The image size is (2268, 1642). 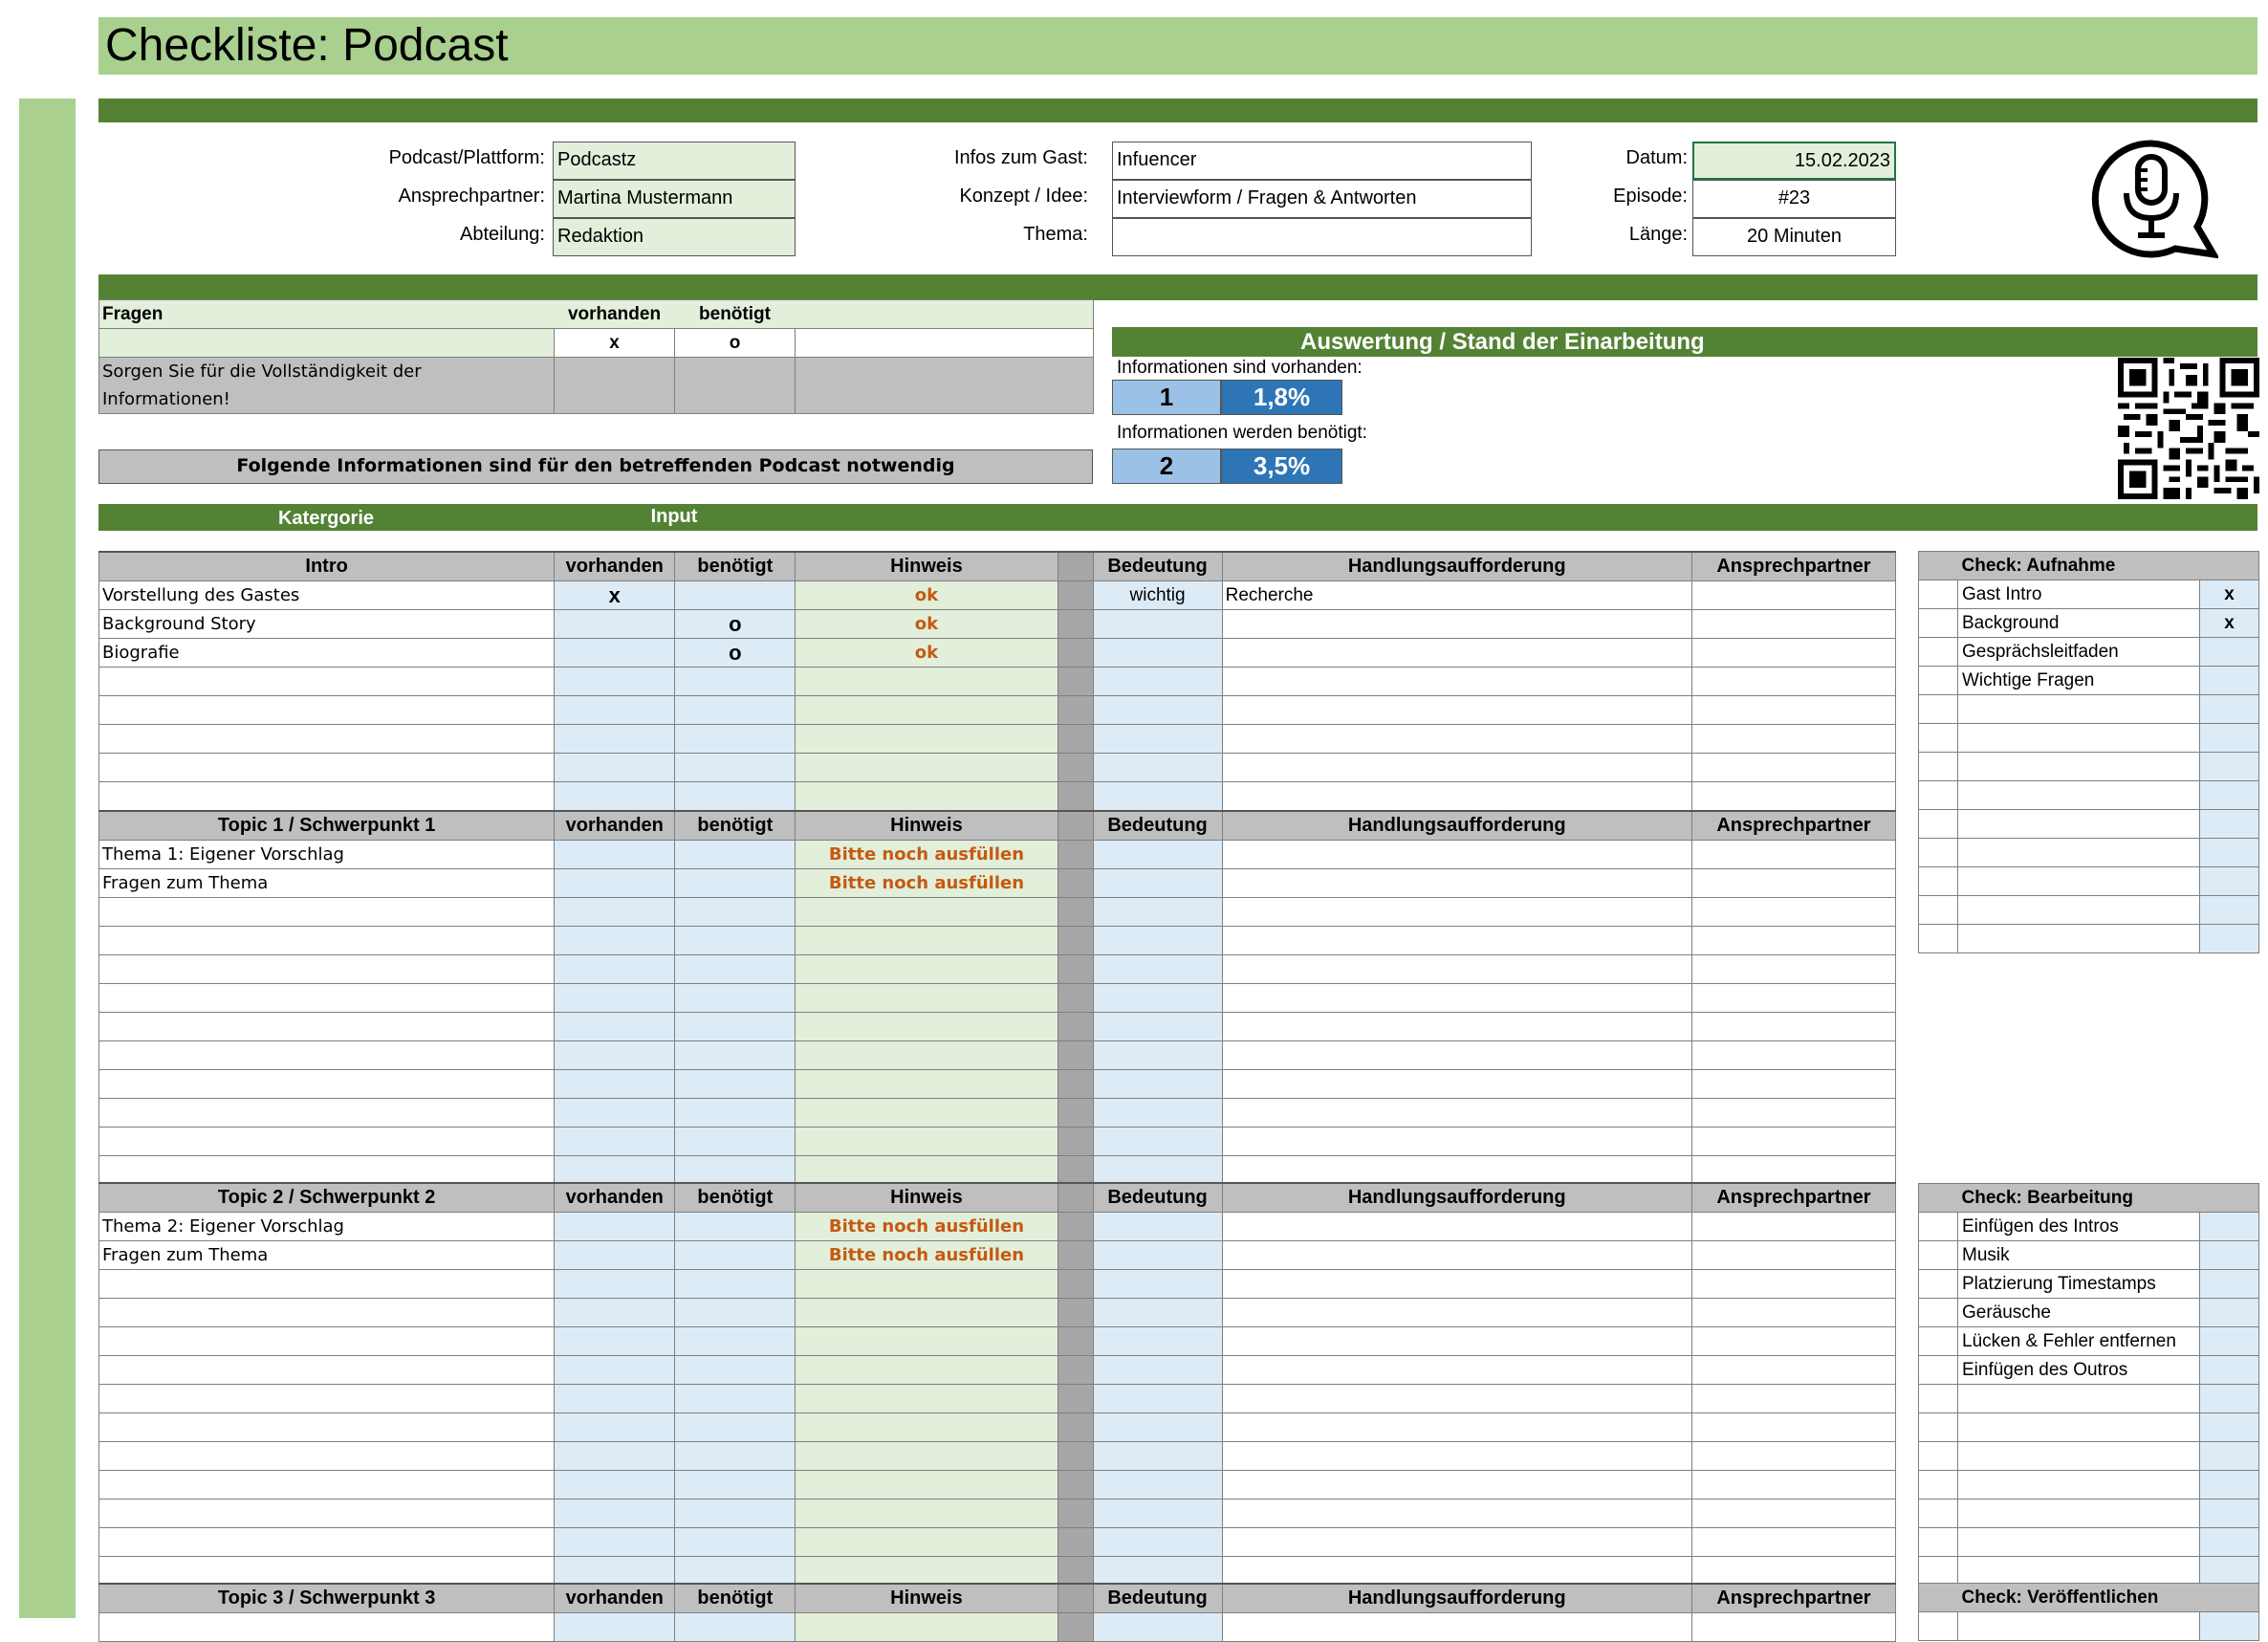 I want to click on podcast-field: Podcastz, so click(x=674, y=161).